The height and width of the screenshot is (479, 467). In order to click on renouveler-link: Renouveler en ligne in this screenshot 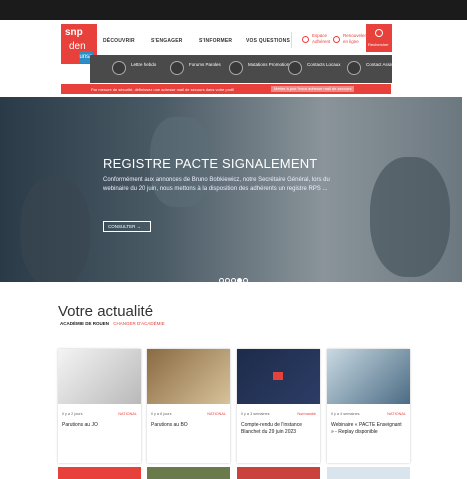, I will do `click(354, 39)`.